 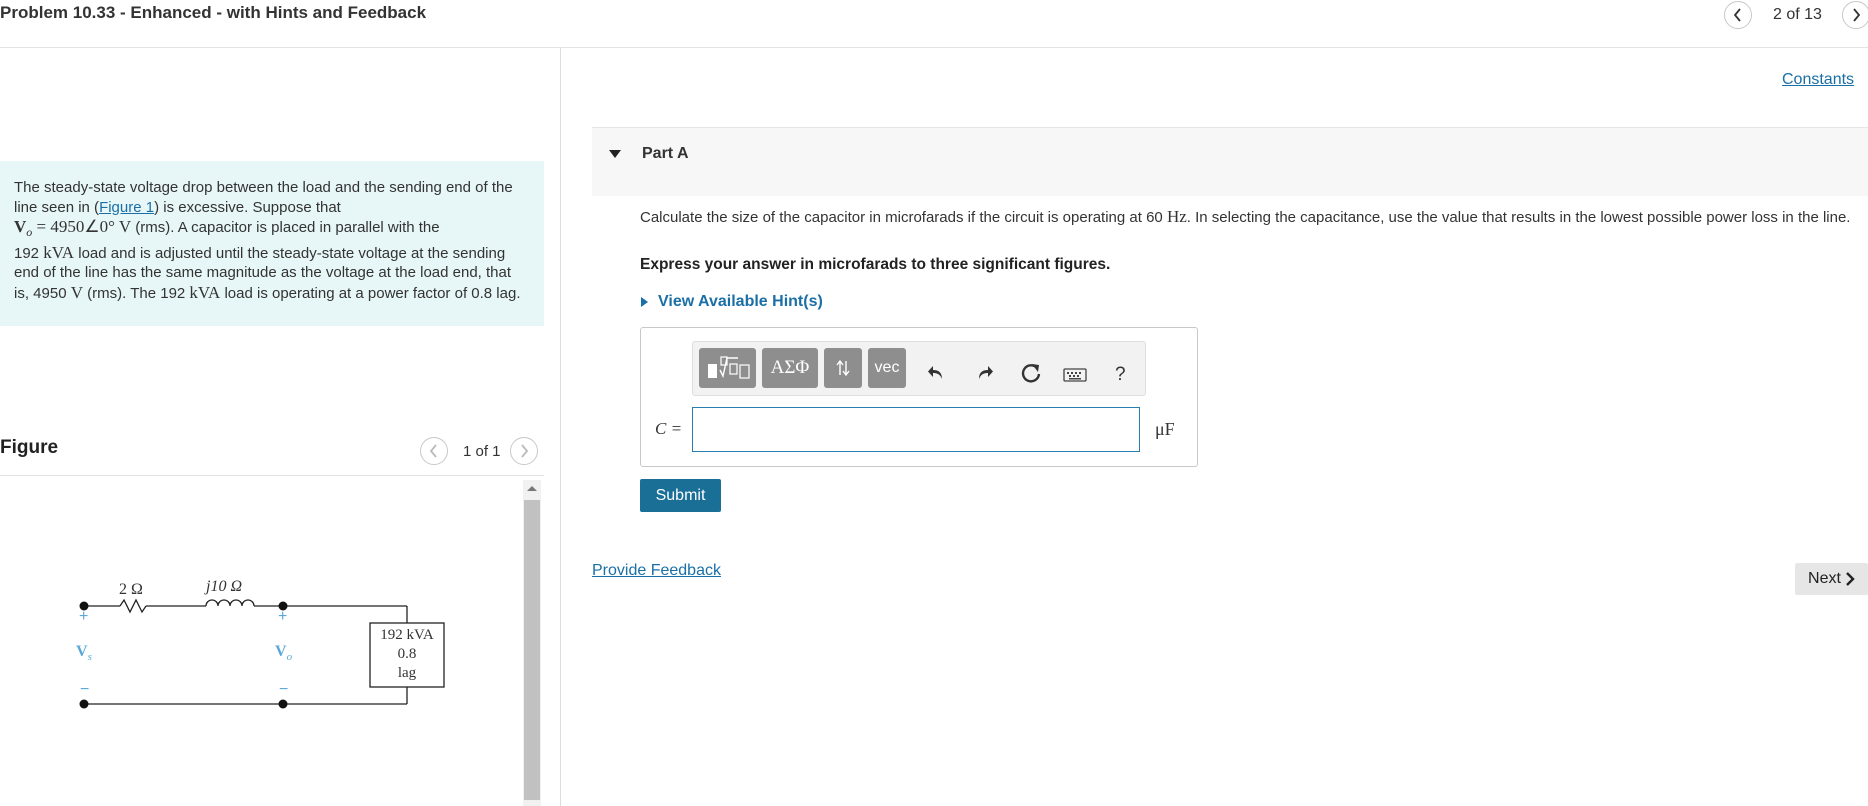 I want to click on expand-triangle-icon, so click(x=644, y=302).